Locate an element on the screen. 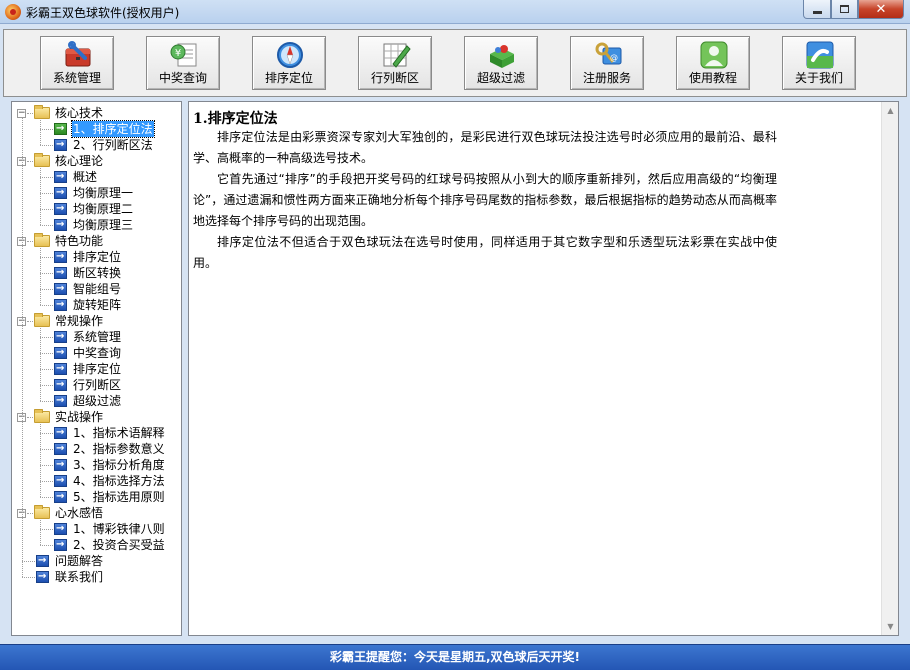 This screenshot has height=670, width=910. tree-node-label: 超级过滤 is located at coordinates (97, 401).